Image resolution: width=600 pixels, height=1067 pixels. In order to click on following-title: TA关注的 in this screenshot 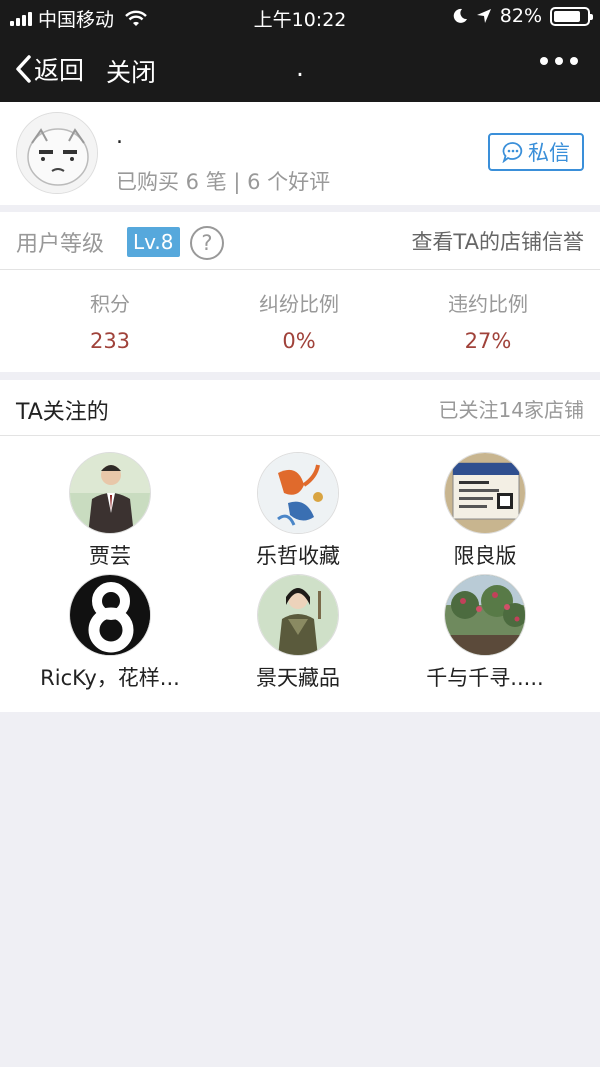, I will do `click(62, 412)`.